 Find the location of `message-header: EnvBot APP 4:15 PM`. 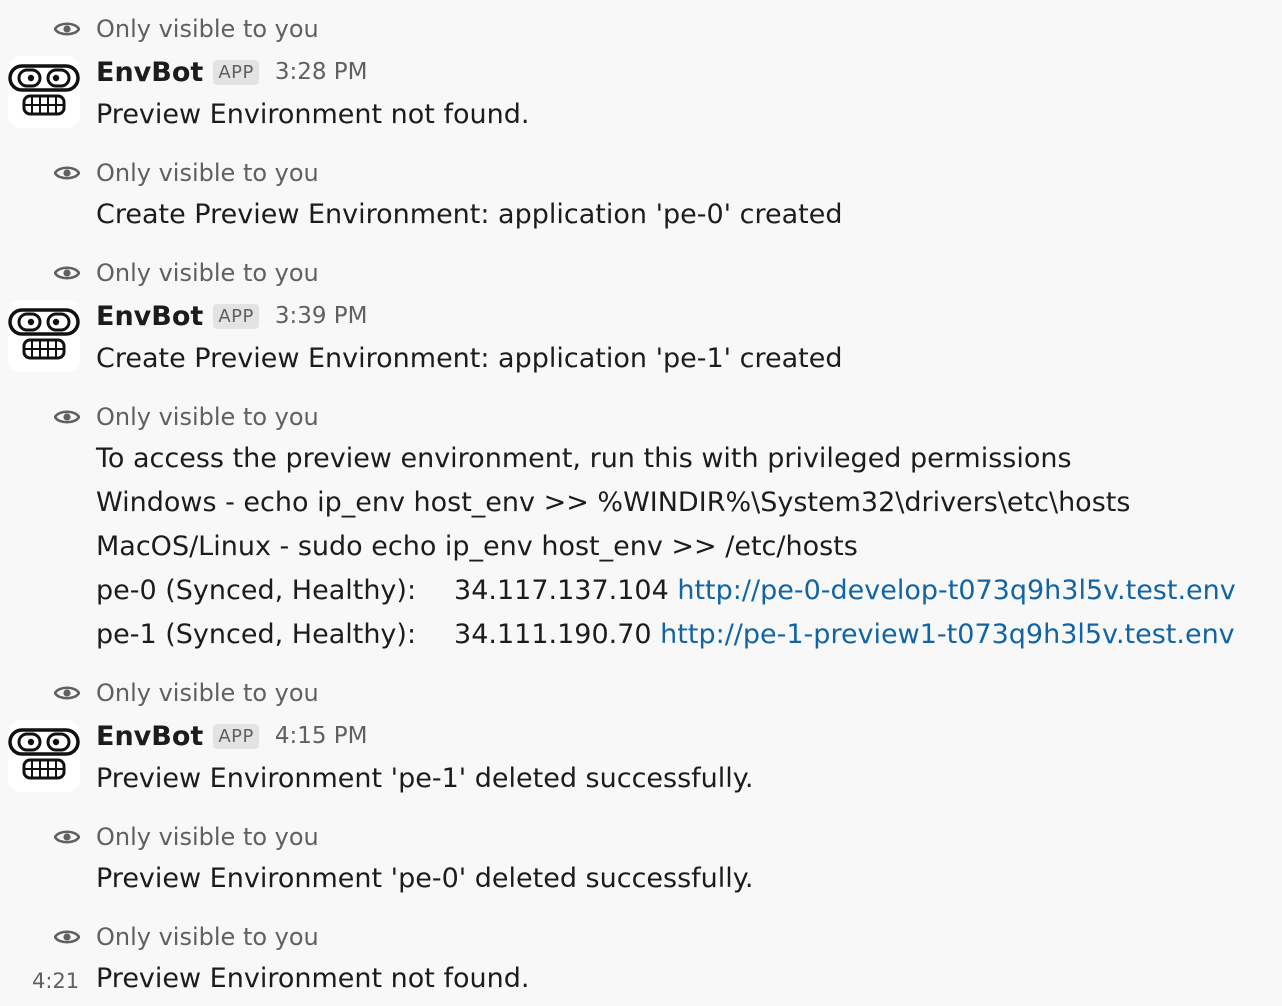

message-header: EnvBot APP 4:15 PM is located at coordinates (232, 736).